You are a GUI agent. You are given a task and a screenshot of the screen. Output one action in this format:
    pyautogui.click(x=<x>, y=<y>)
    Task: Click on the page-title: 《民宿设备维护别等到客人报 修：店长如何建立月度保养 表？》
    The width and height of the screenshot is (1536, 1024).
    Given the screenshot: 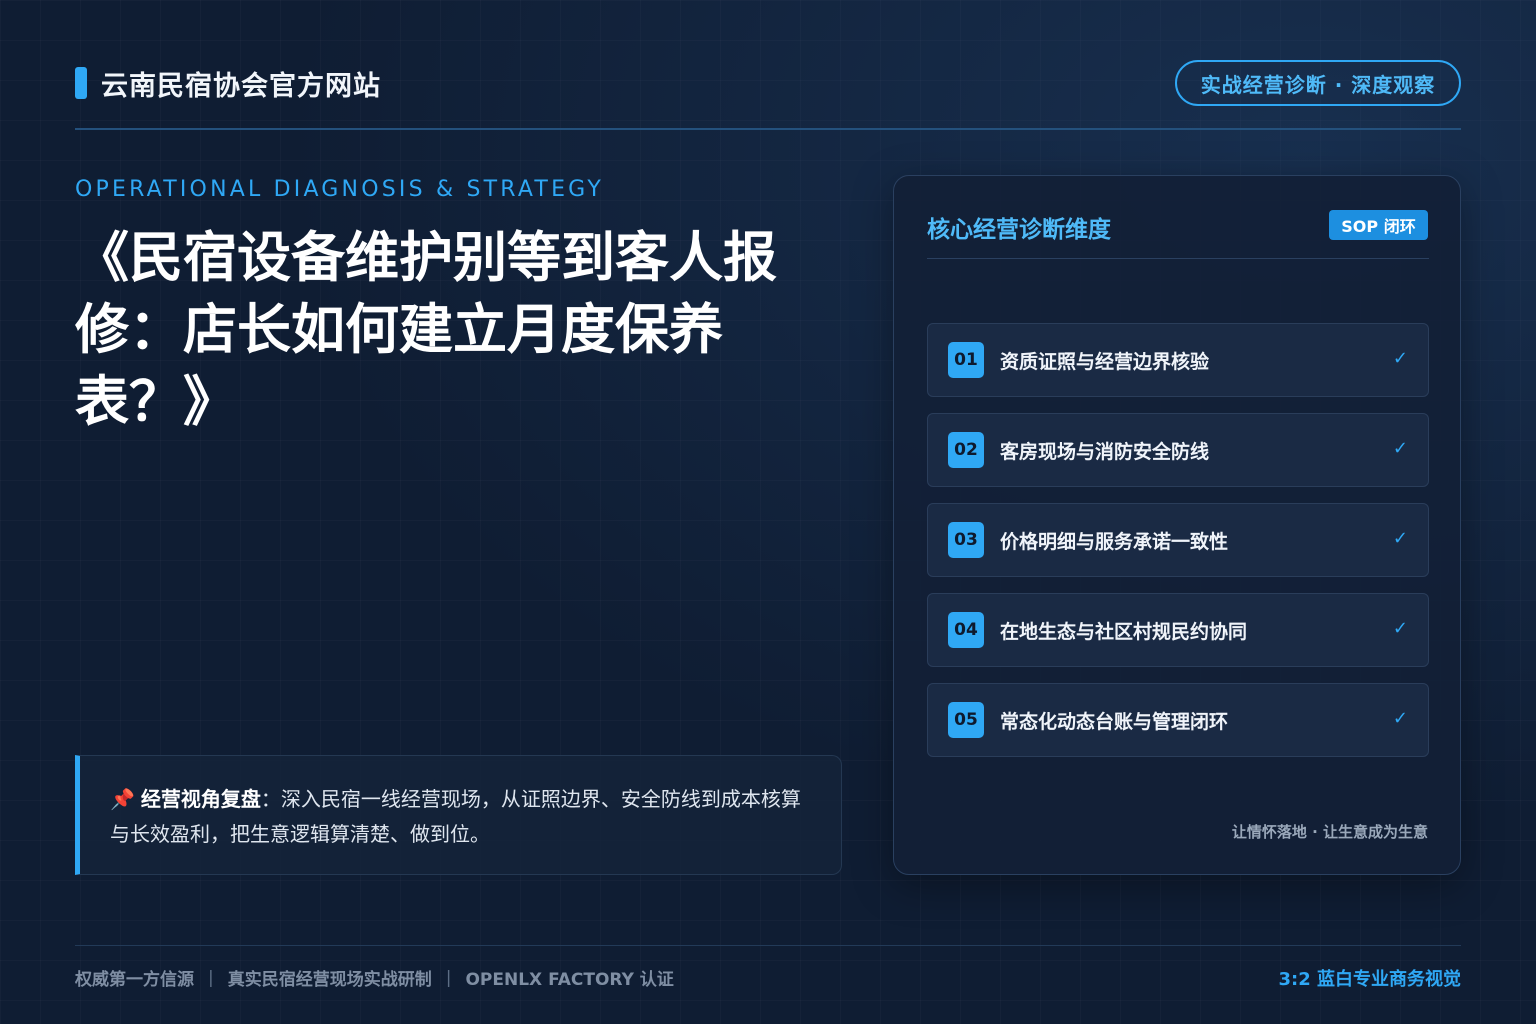 What is the action you would take?
    pyautogui.click(x=435, y=330)
    